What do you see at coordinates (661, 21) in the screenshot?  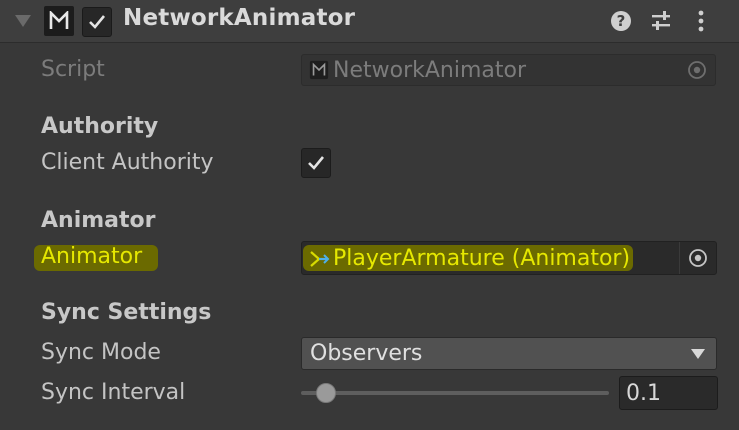 I see `sliders-icon` at bounding box center [661, 21].